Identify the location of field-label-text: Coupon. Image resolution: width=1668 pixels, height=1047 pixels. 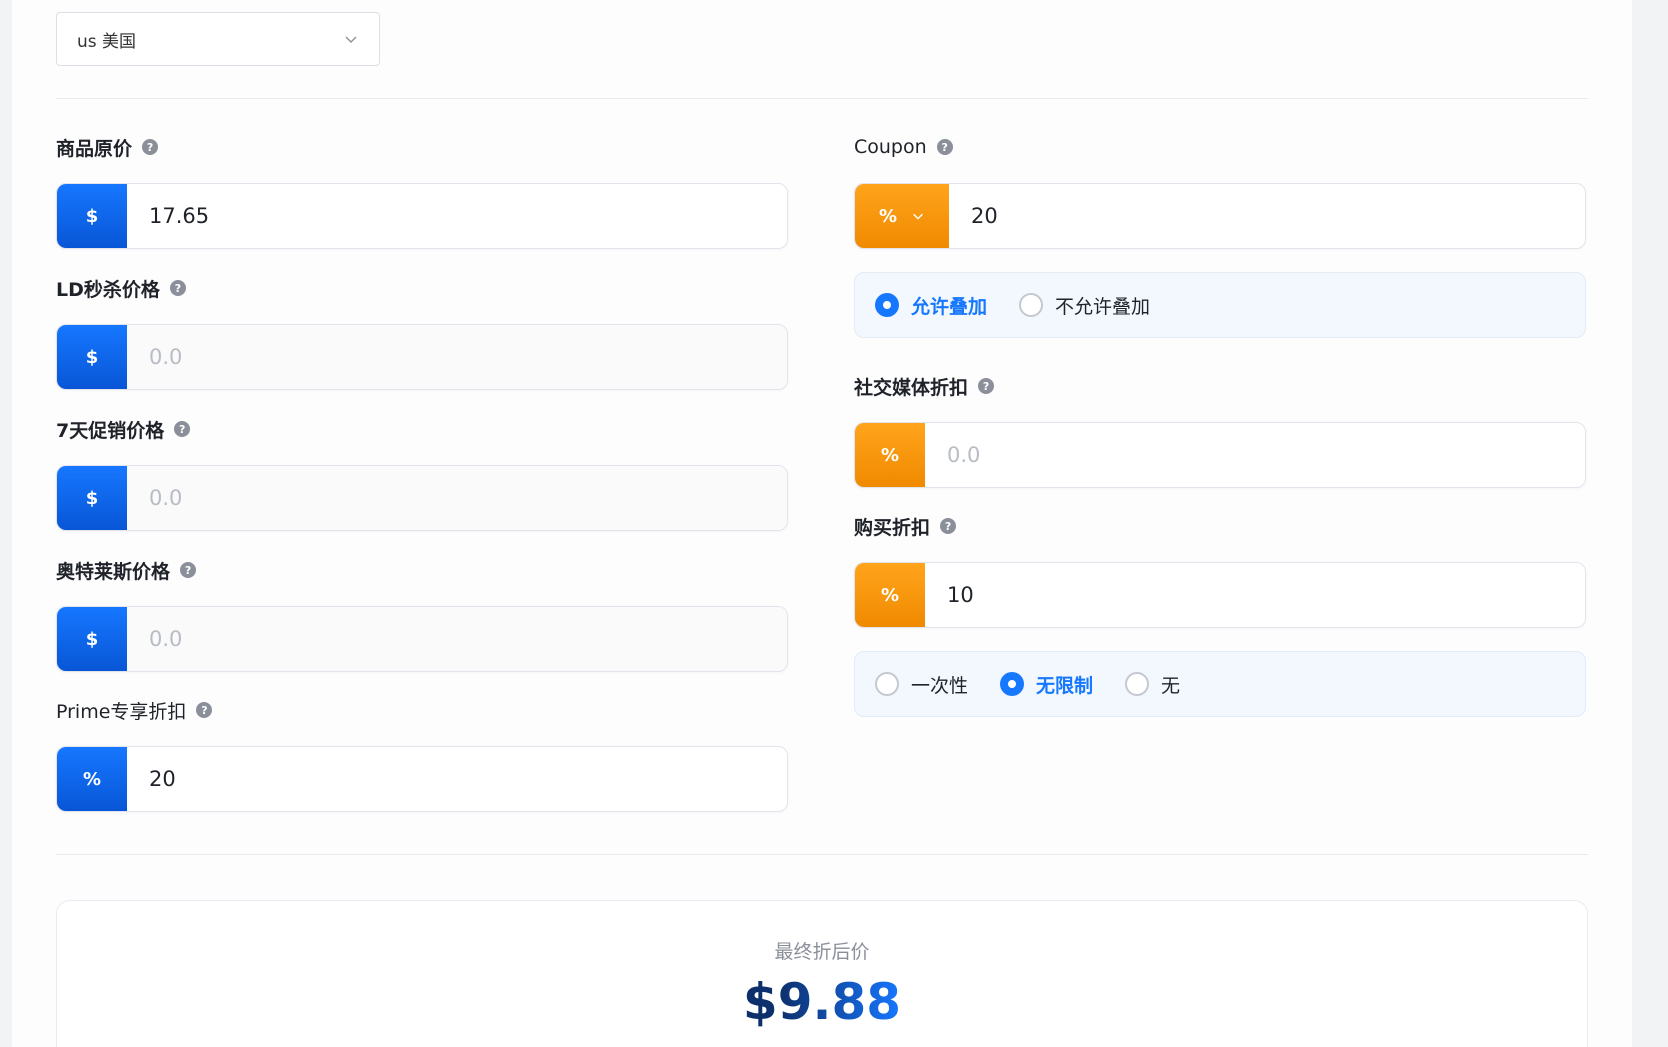
(890, 147).